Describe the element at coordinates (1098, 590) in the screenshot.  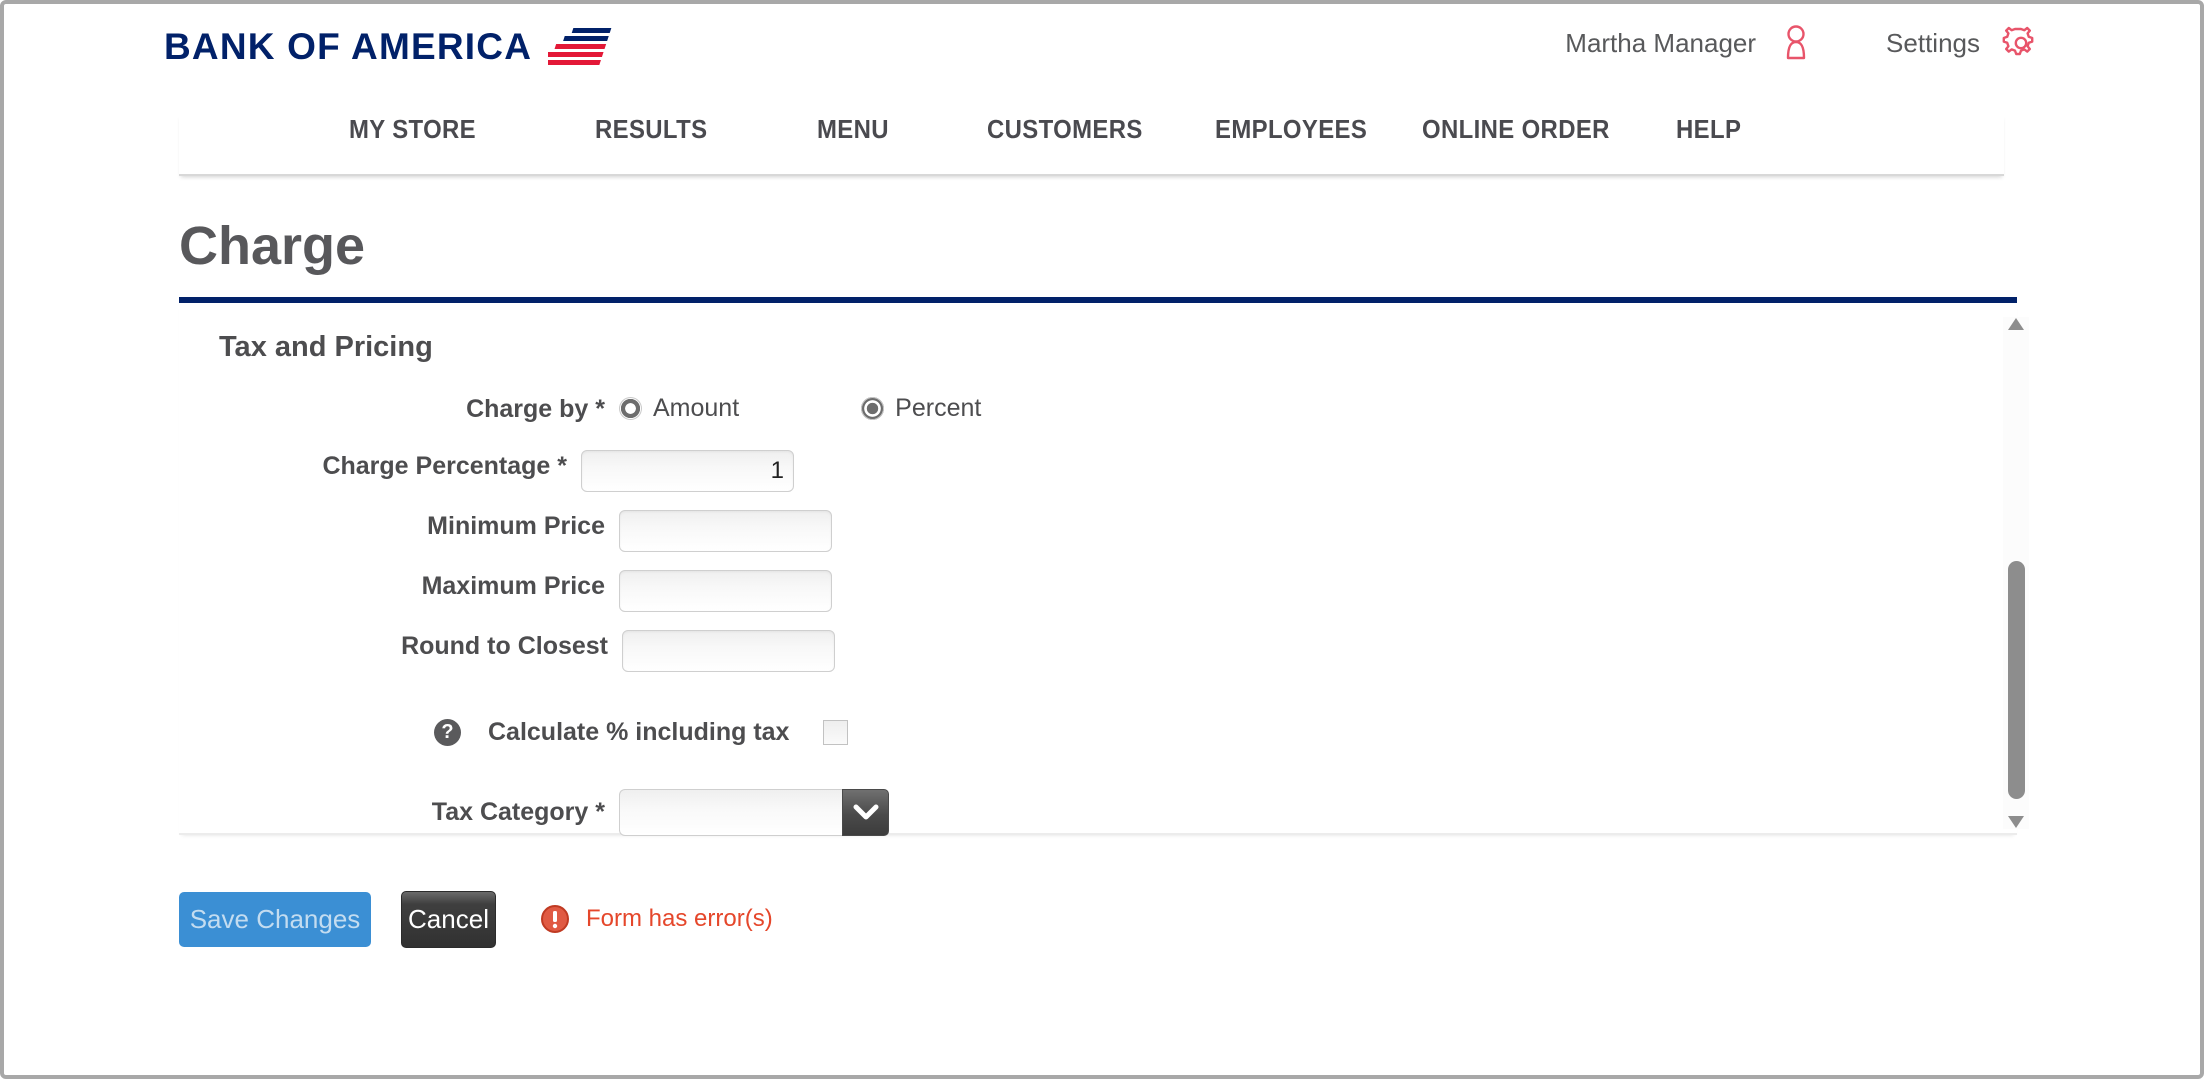
I see `field-row-maximum-price: Maximum Price` at that location.